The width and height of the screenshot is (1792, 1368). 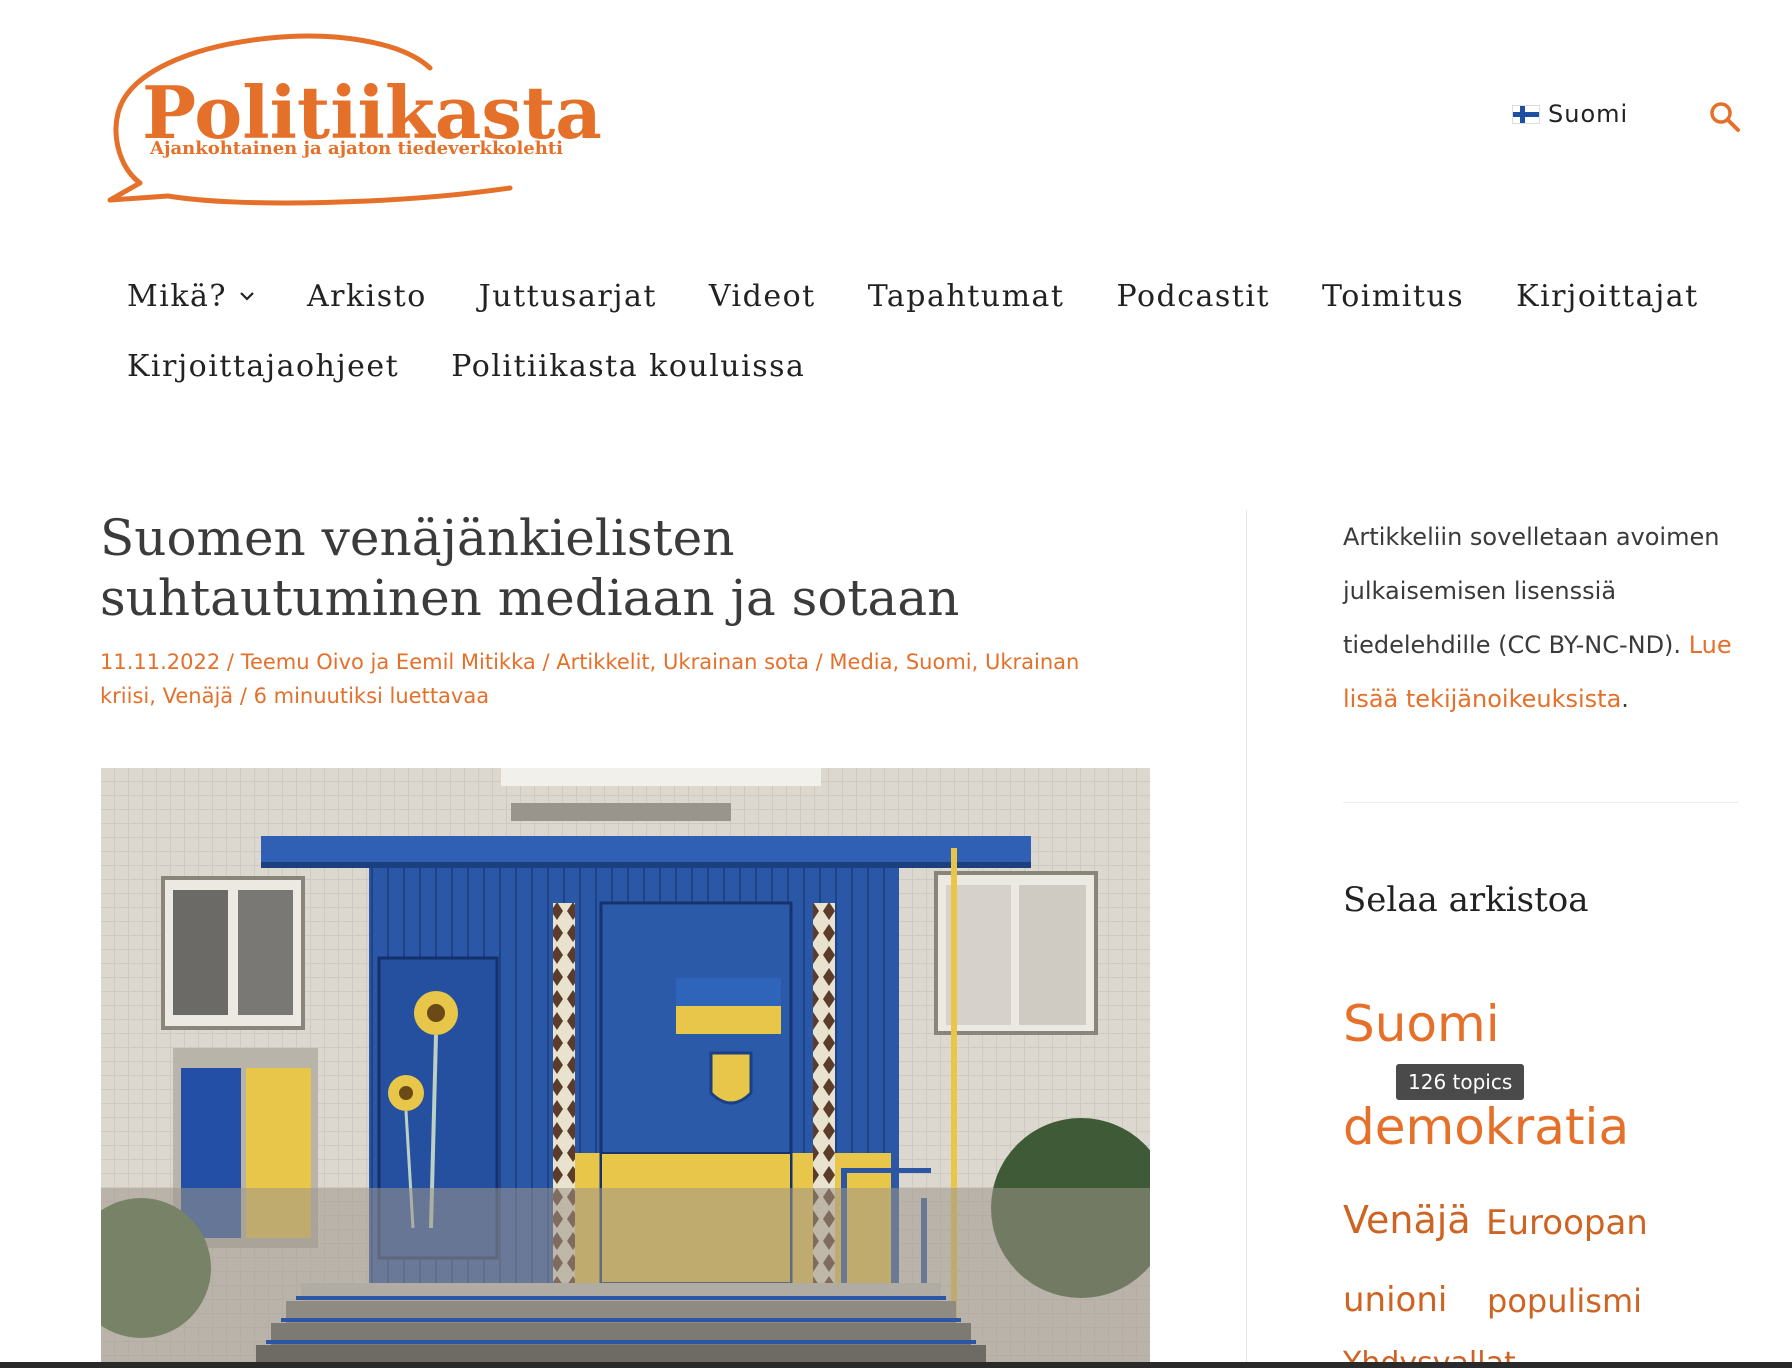 I want to click on chevron-down-icon, so click(x=247, y=296).